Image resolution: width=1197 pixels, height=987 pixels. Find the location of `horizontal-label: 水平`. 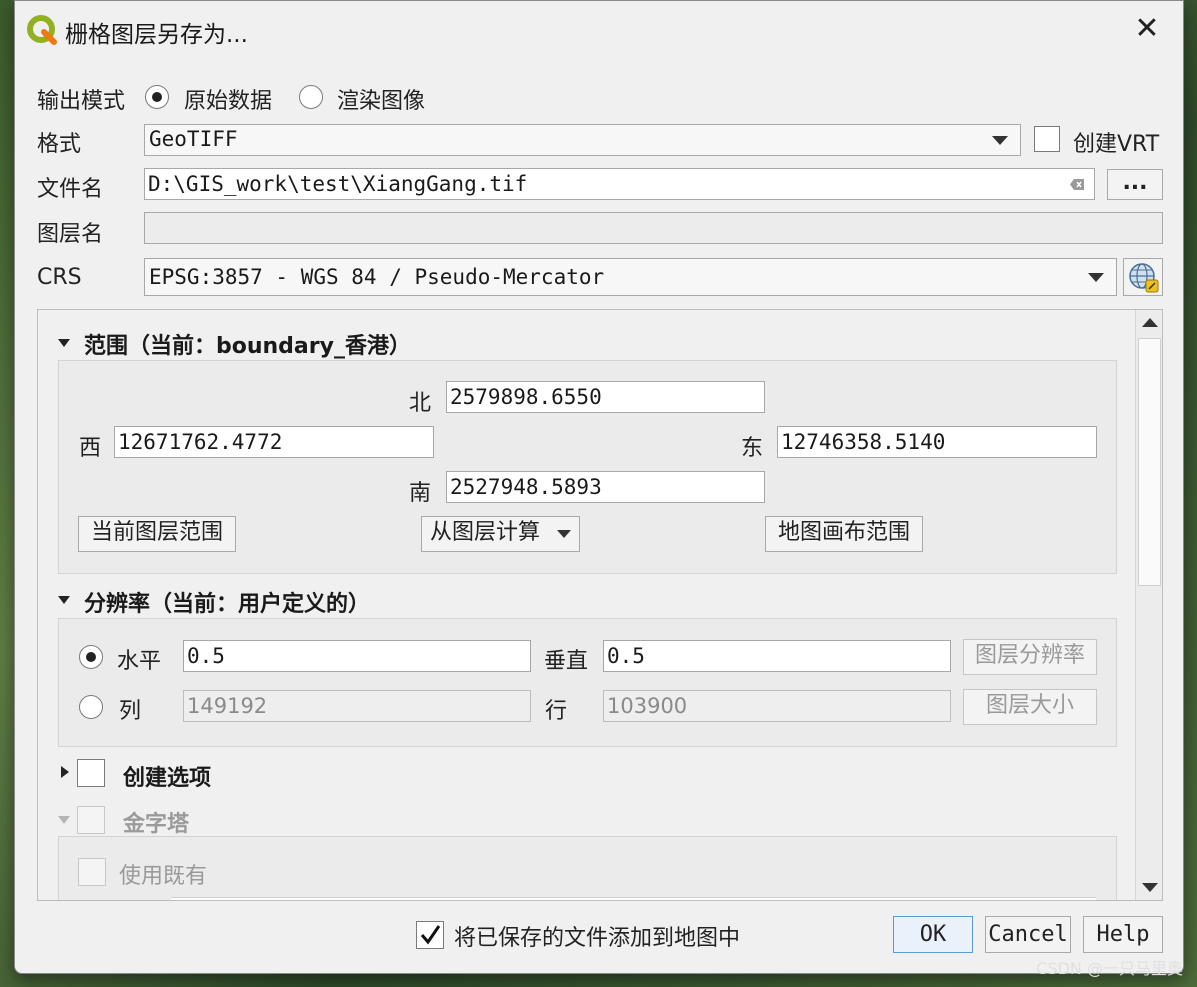

horizontal-label: 水平 is located at coordinates (139, 661).